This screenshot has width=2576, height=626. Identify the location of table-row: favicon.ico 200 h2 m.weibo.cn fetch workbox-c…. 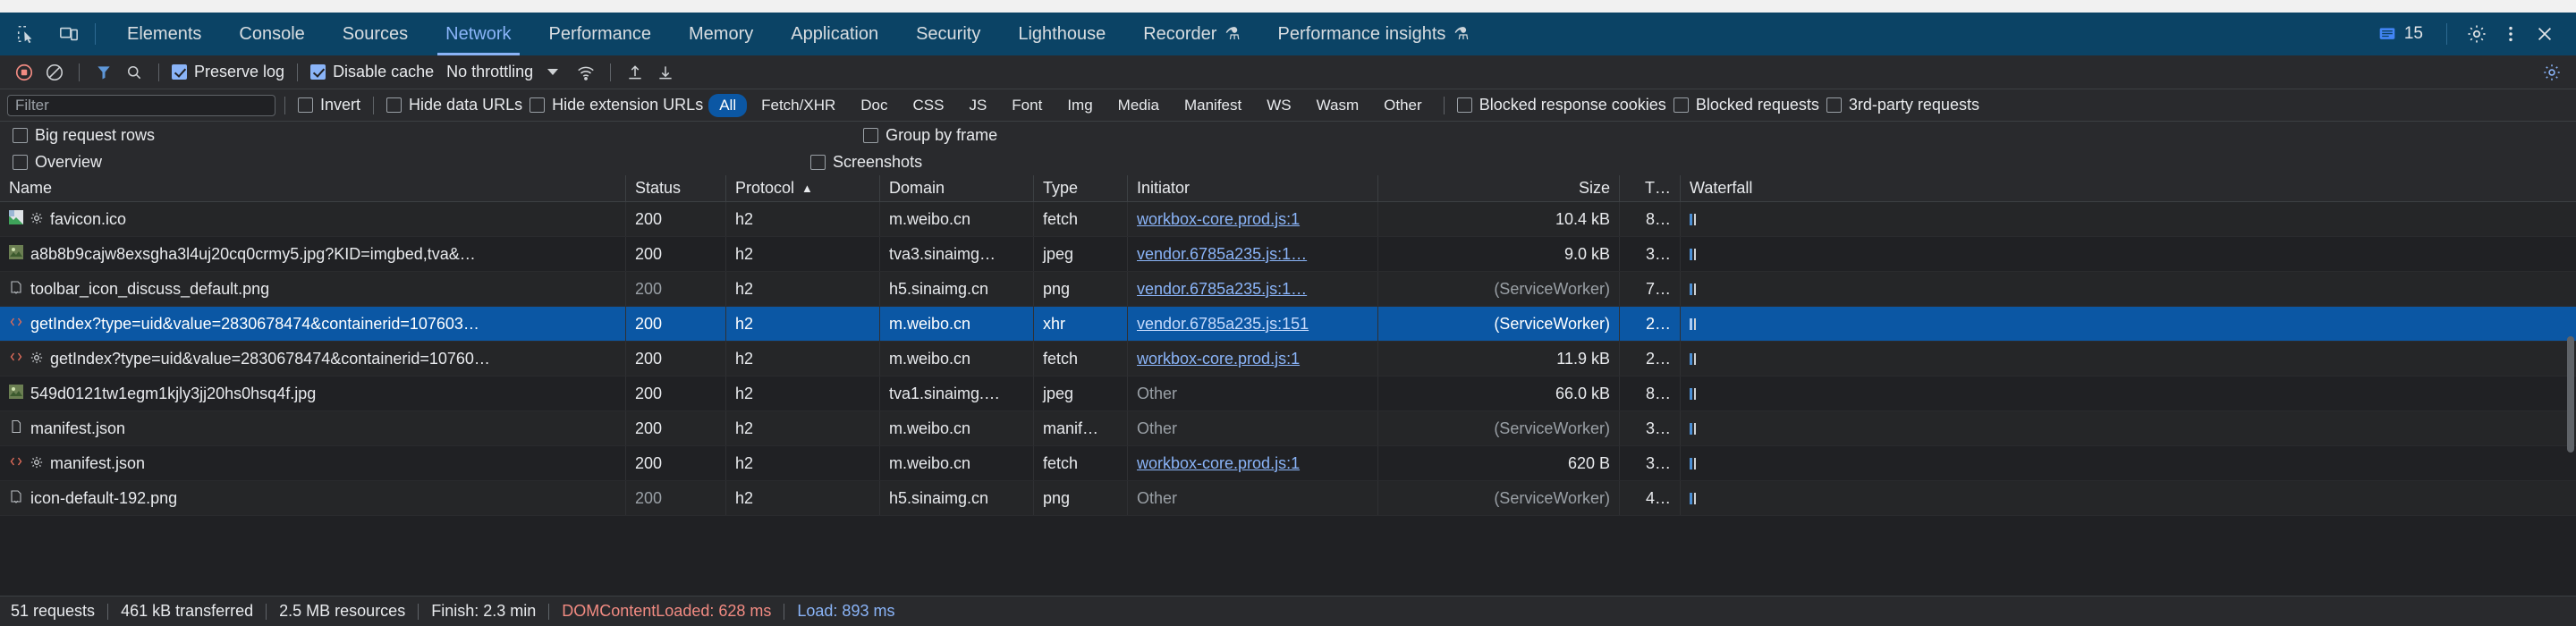
(1288, 219).